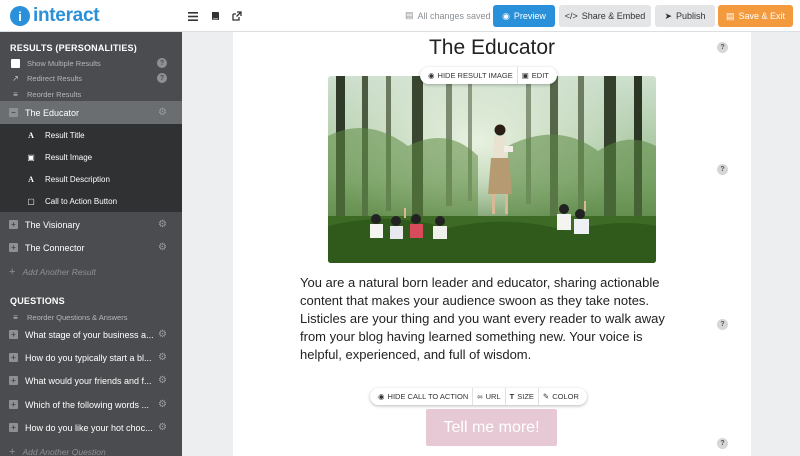 The height and width of the screenshot is (456, 800). What do you see at coordinates (492, 48) in the screenshot?
I see `result-title: The Educator` at bounding box center [492, 48].